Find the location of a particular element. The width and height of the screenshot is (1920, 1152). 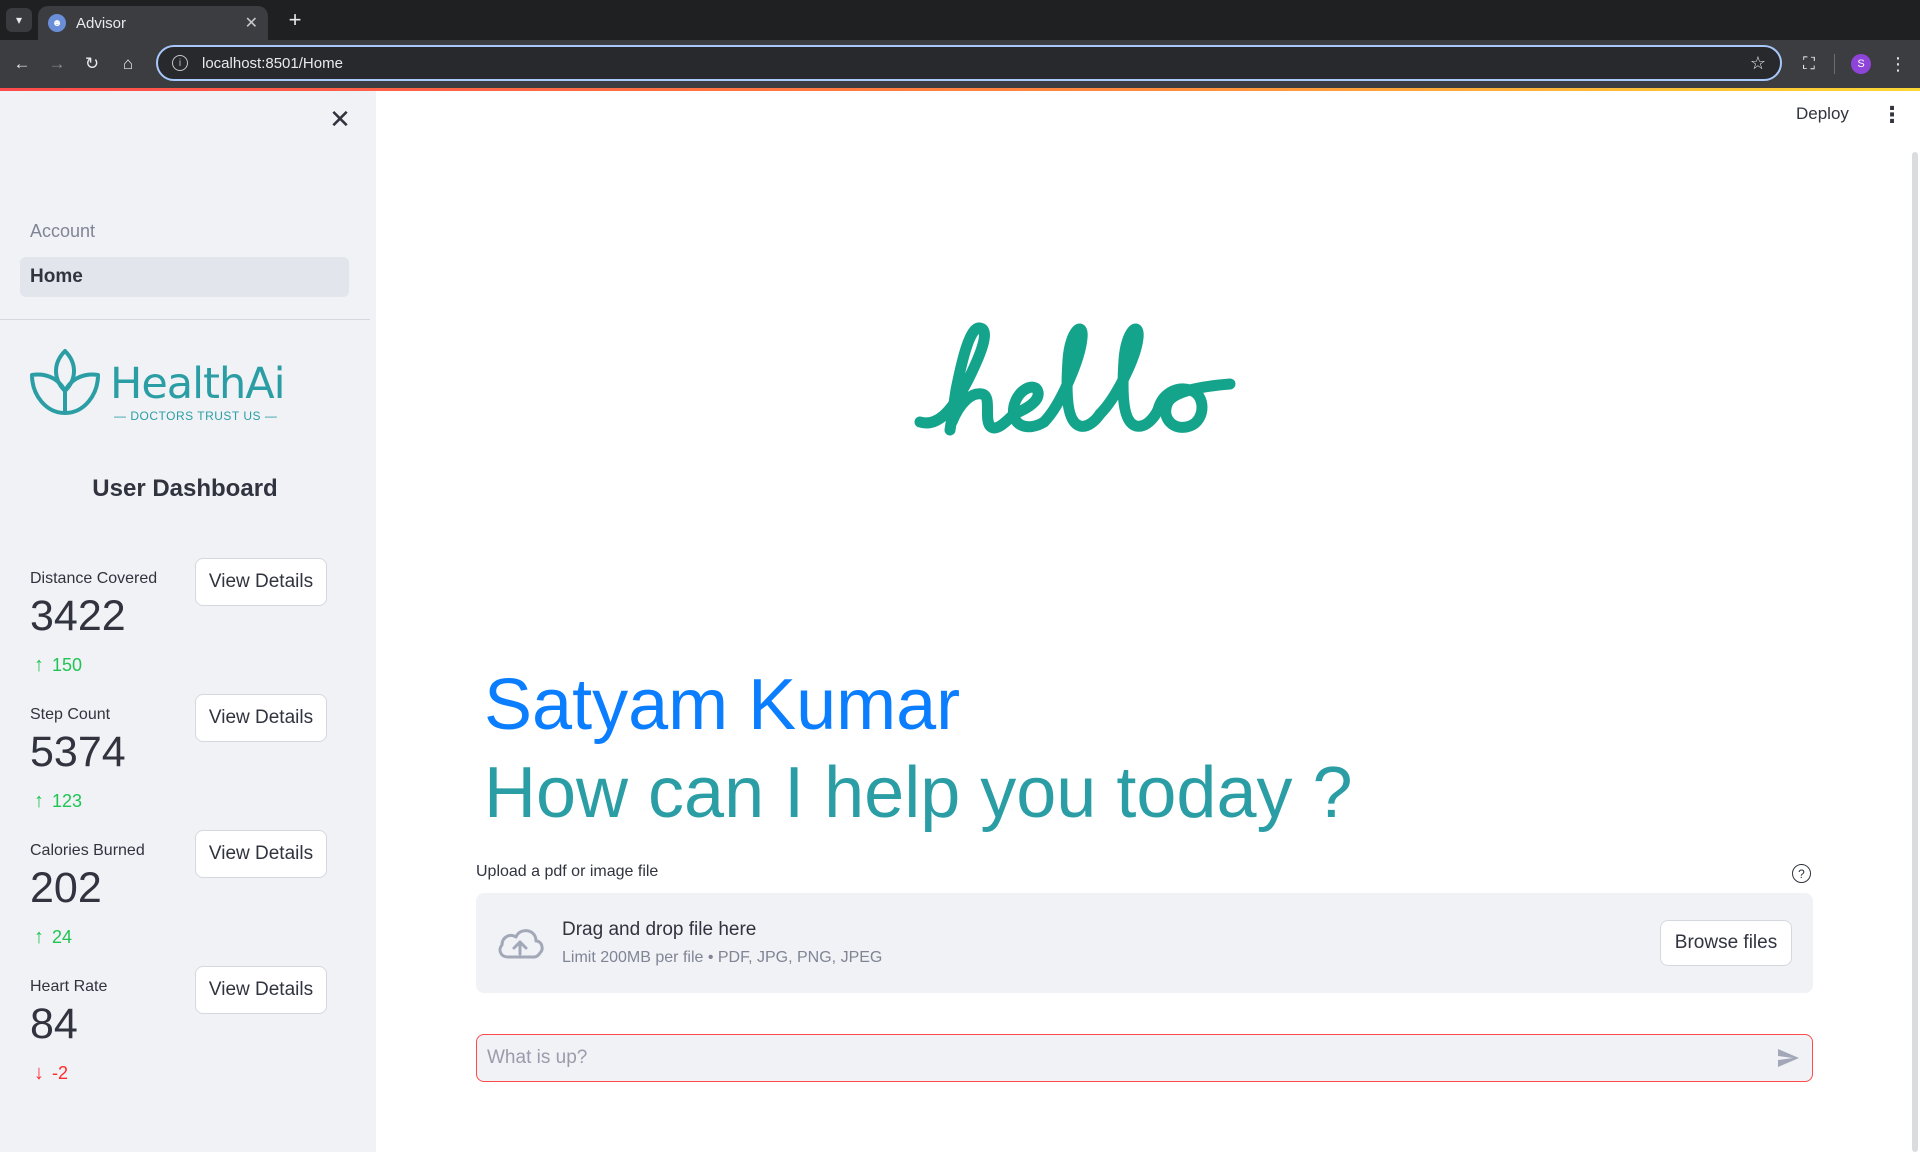

metric-delta: ↑ 123 is located at coordinates (58, 801).